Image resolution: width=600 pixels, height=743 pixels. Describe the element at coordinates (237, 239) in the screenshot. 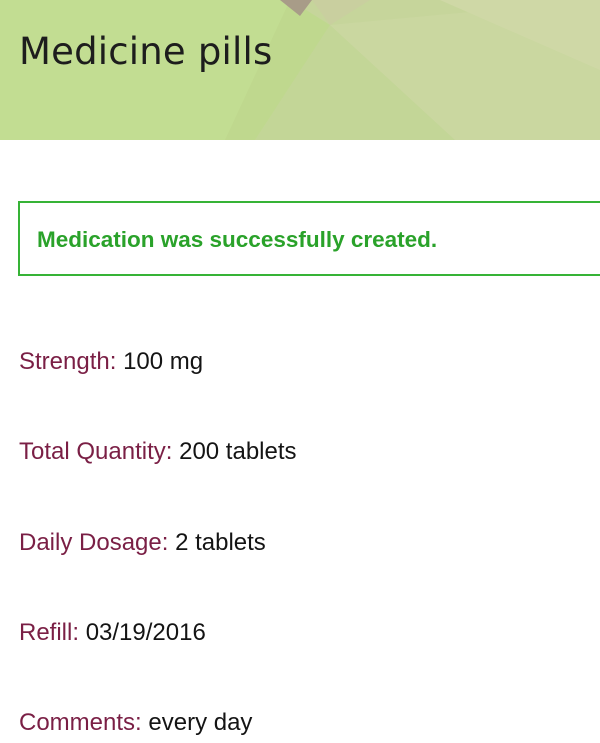

I see `success-message: Medication was successfully created.` at that location.